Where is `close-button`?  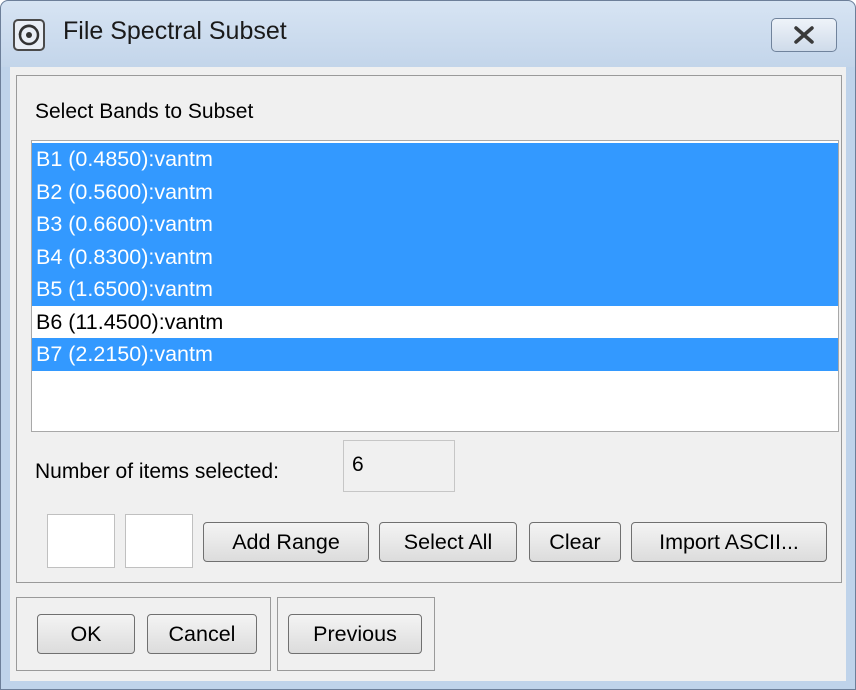
close-button is located at coordinates (804, 35).